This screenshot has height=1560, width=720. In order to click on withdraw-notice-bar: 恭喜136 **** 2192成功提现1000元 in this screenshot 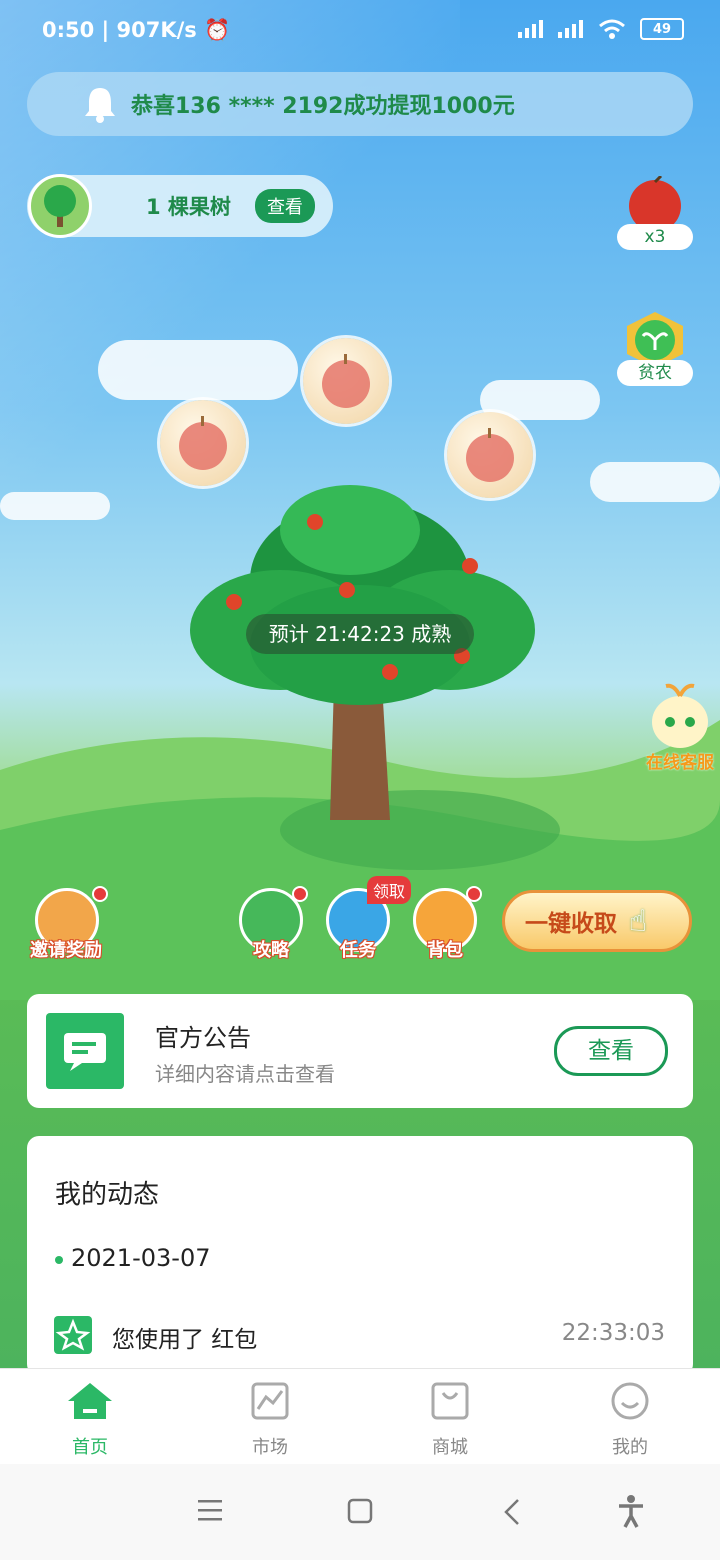, I will do `click(360, 104)`.